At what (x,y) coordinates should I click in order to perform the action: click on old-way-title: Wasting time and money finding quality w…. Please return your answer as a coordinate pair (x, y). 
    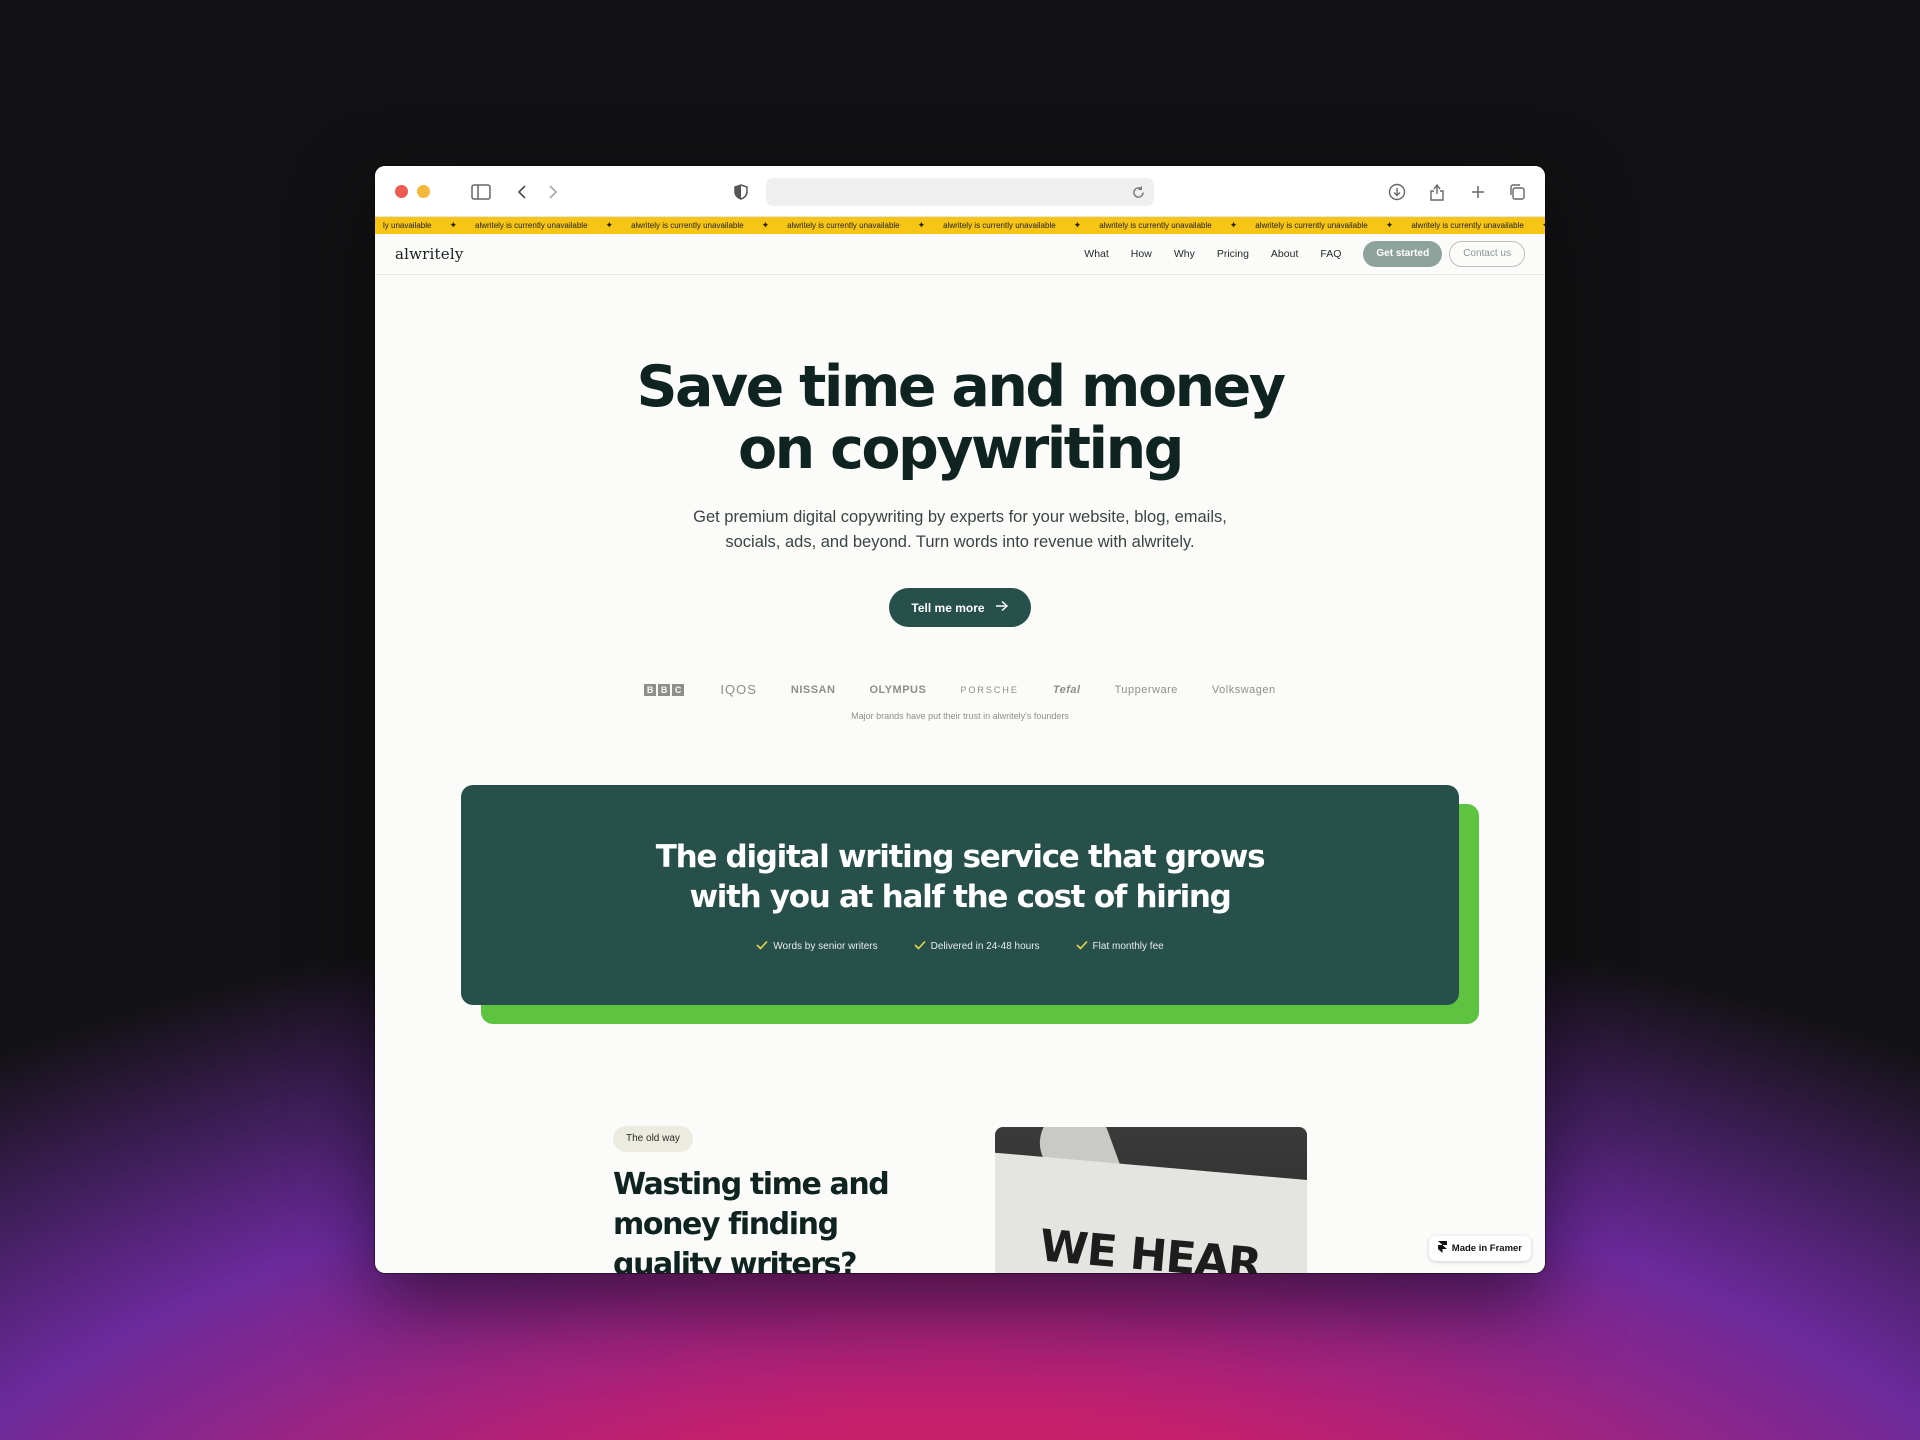
    Looking at the image, I should click on (751, 1220).